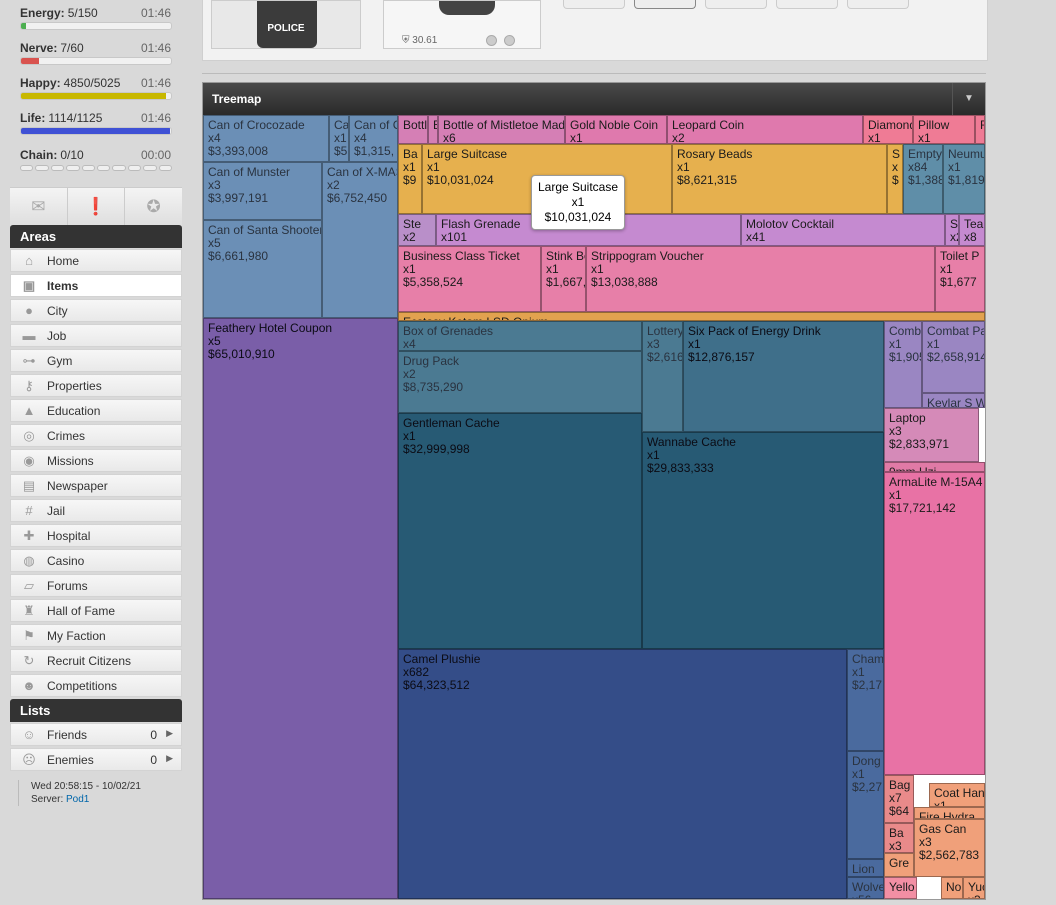 The width and height of the screenshot is (1056, 905). I want to click on treemap-cell: Kevlar S W, so click(953, 400).